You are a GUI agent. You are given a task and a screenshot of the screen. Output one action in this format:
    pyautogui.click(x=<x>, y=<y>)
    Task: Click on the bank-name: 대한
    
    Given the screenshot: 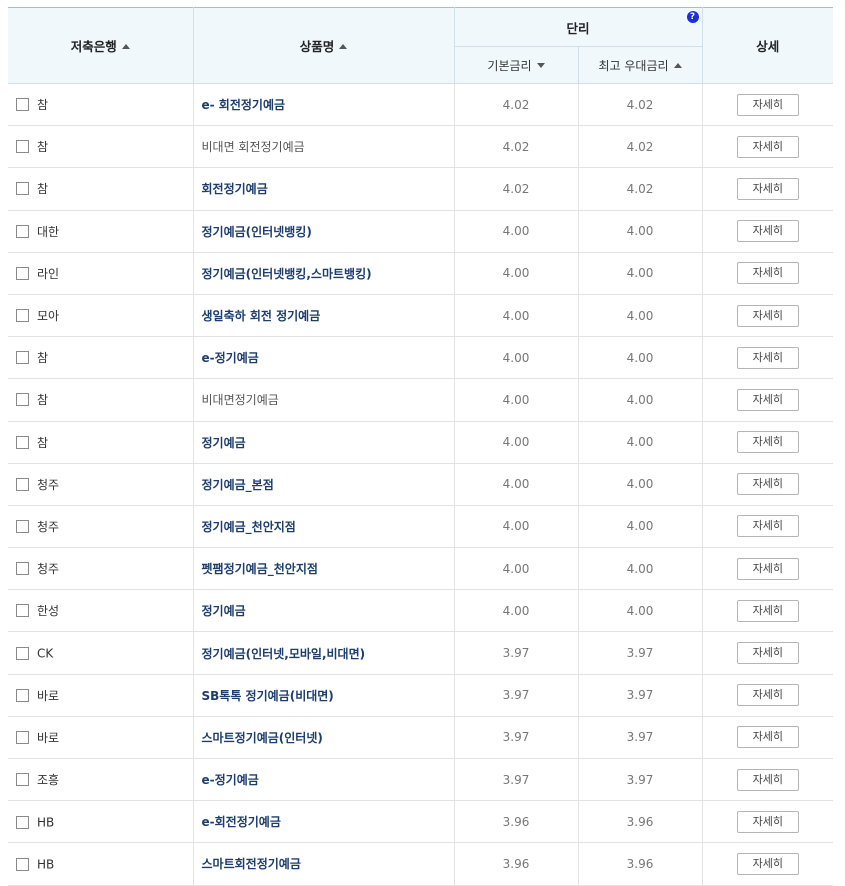 What is the action you would take?
    pyautogui.click(x=48, y=231)
    